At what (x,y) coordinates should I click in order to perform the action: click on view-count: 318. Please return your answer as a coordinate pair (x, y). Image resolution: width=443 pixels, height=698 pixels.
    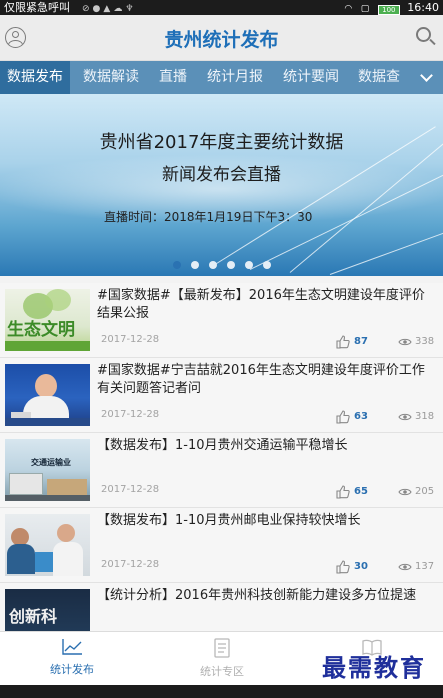
    Looking at the image, I should click on (416, 414).